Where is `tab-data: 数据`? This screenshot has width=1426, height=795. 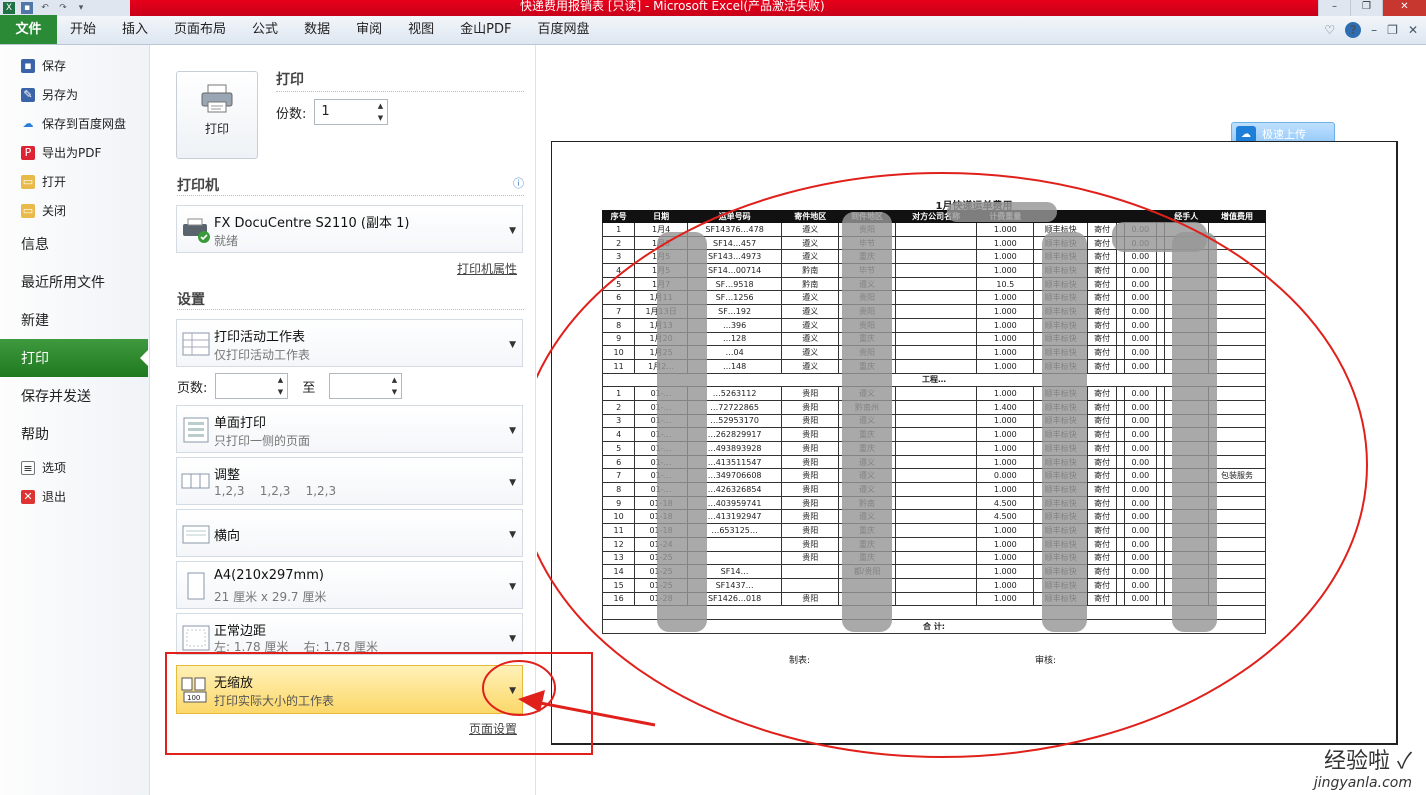 tab-data: 数据 is located at coordinates (317, 29).